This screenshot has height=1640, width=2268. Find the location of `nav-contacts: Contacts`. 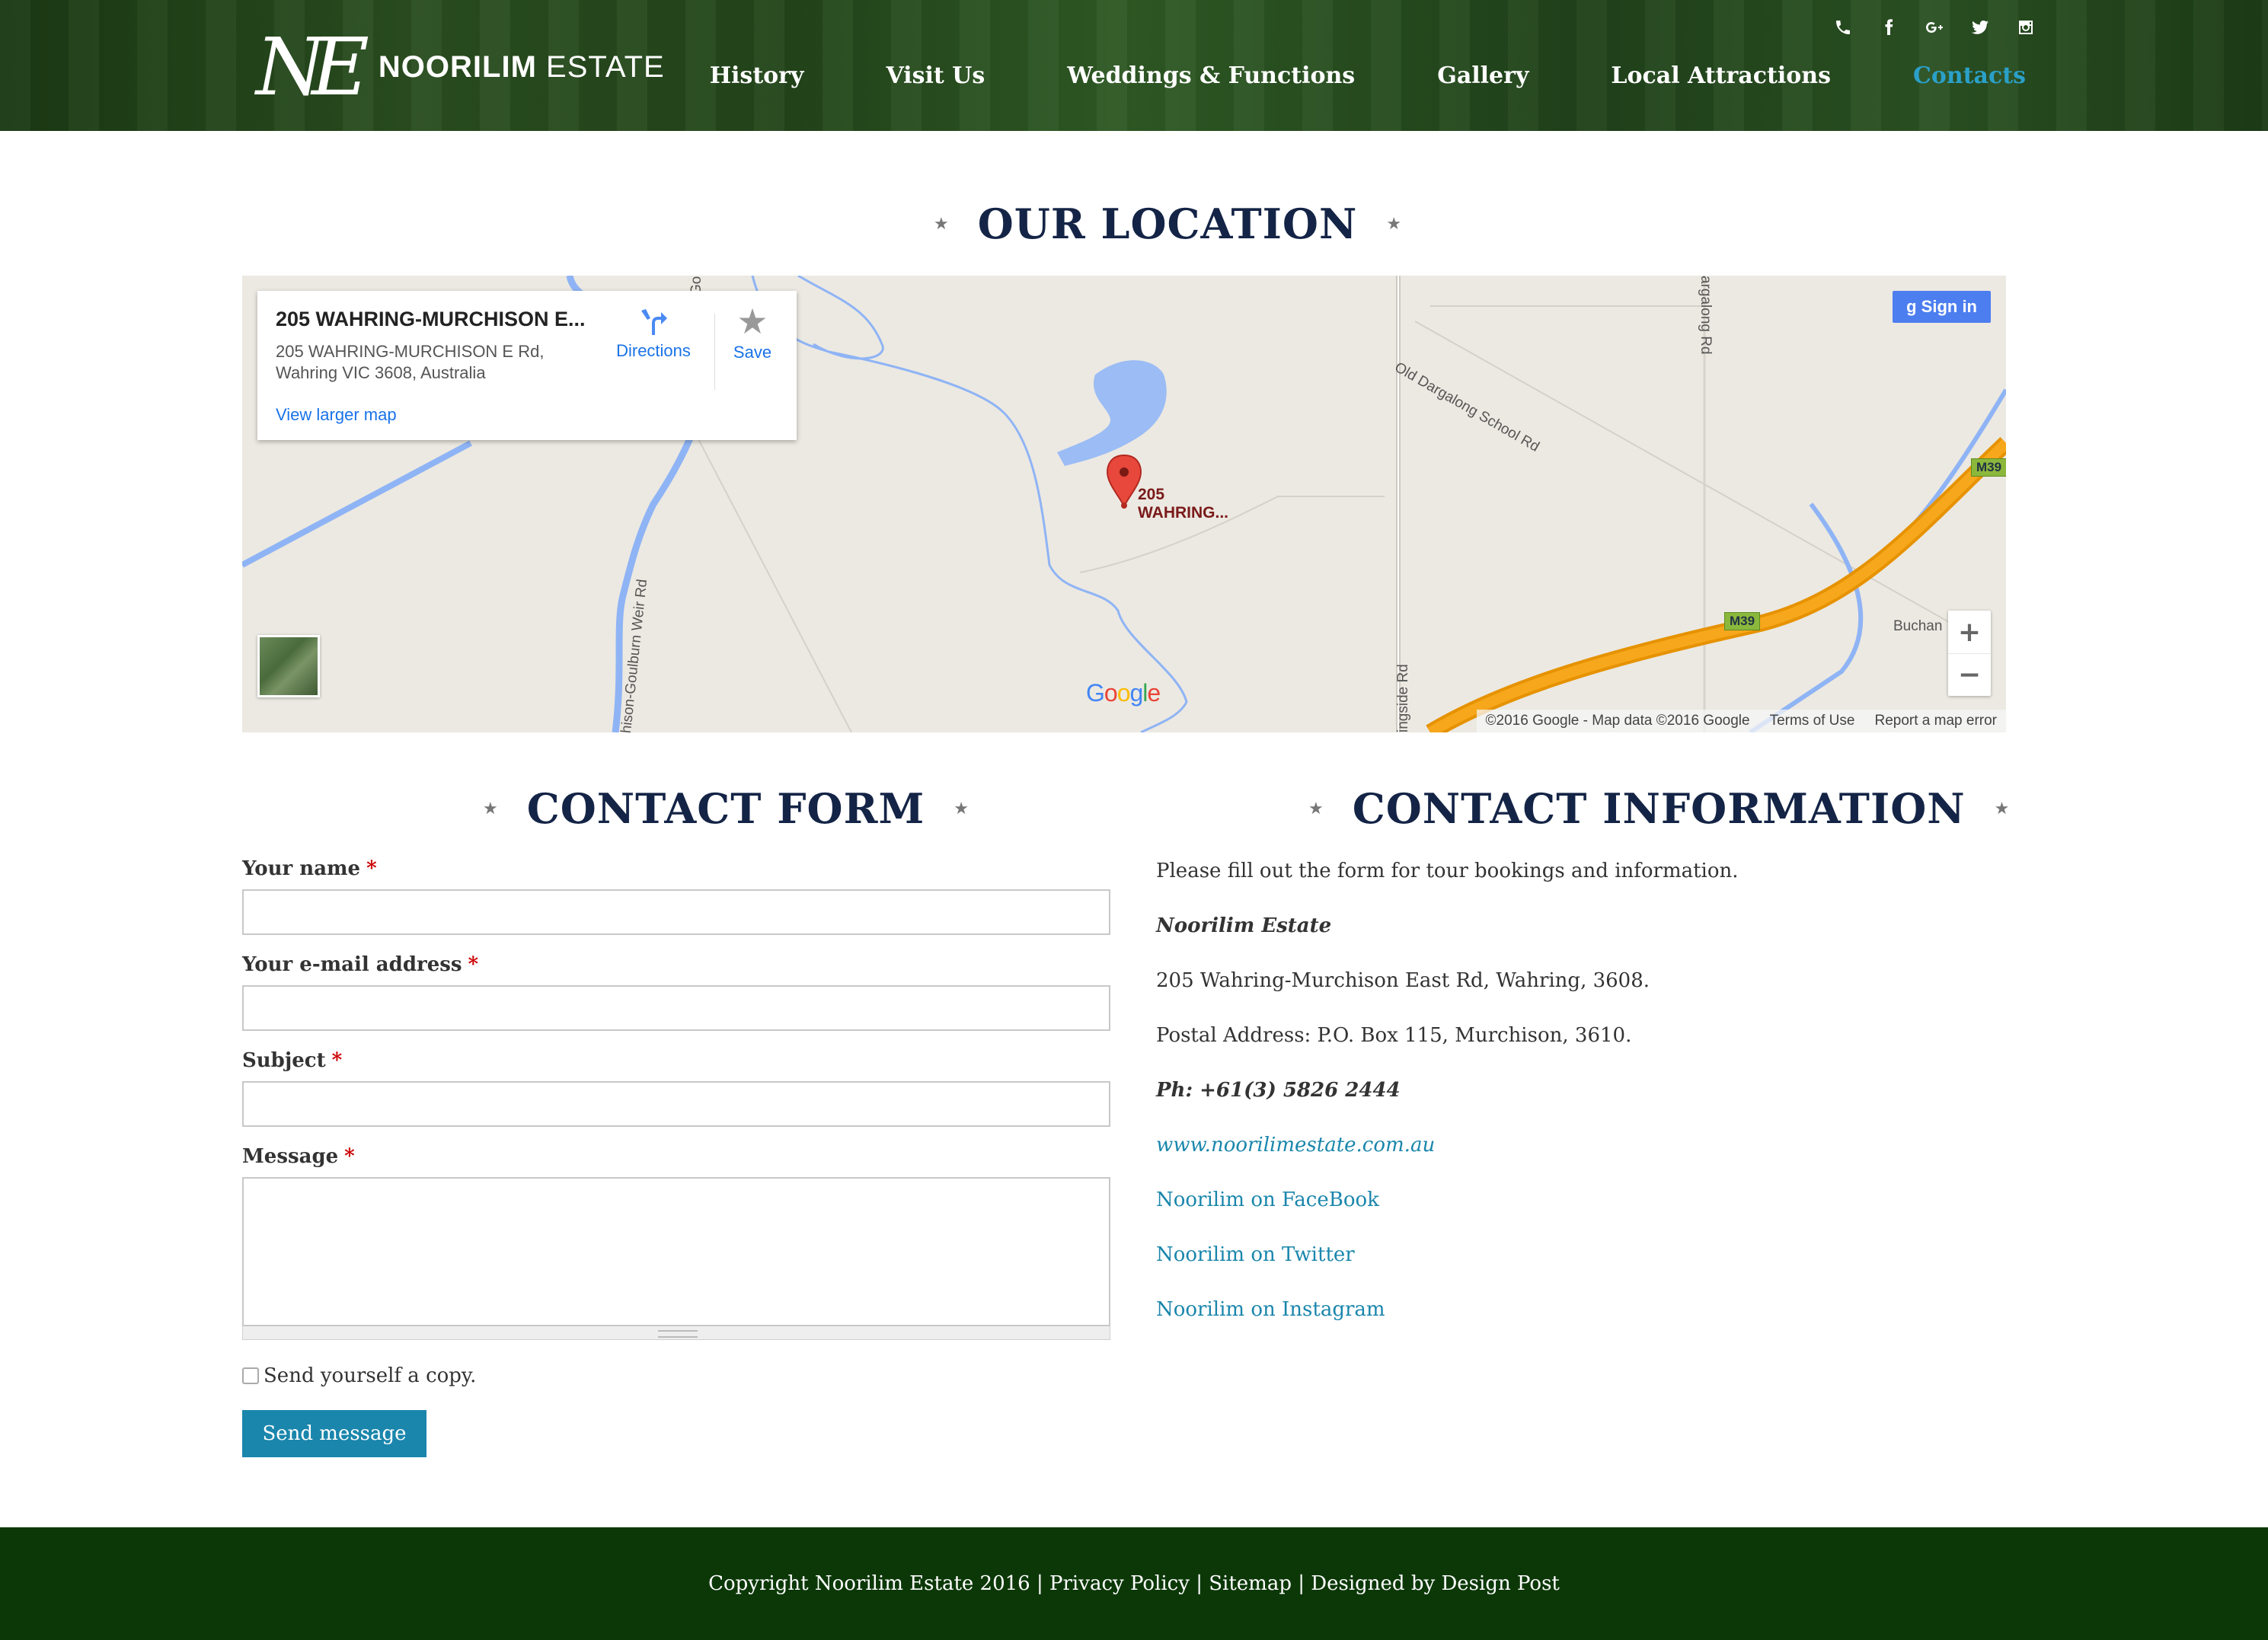

nav-contacts: Contacts is located at coordinates (1969, 75).